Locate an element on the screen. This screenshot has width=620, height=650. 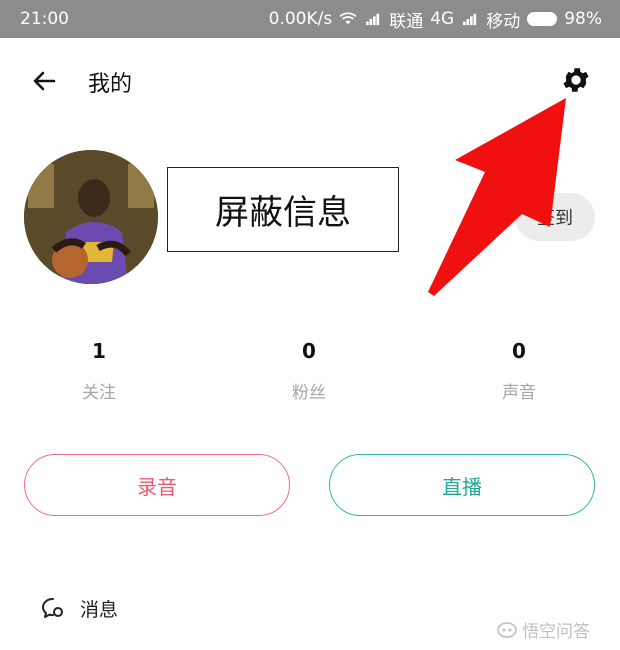
sign-in-button: 签到 is located at coordinates (555, 217).